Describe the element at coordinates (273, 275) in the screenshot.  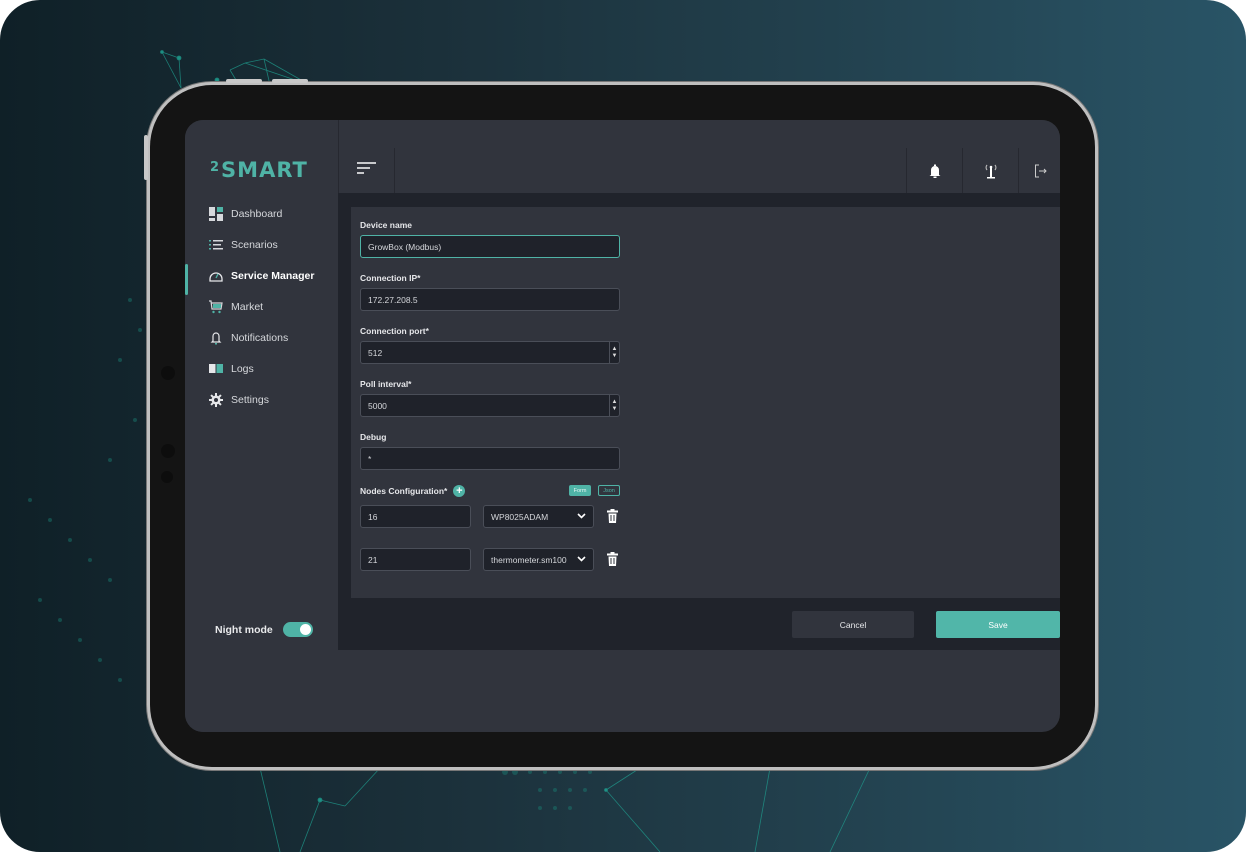
I see `sidebar-item-label: Service Manager` at that location.